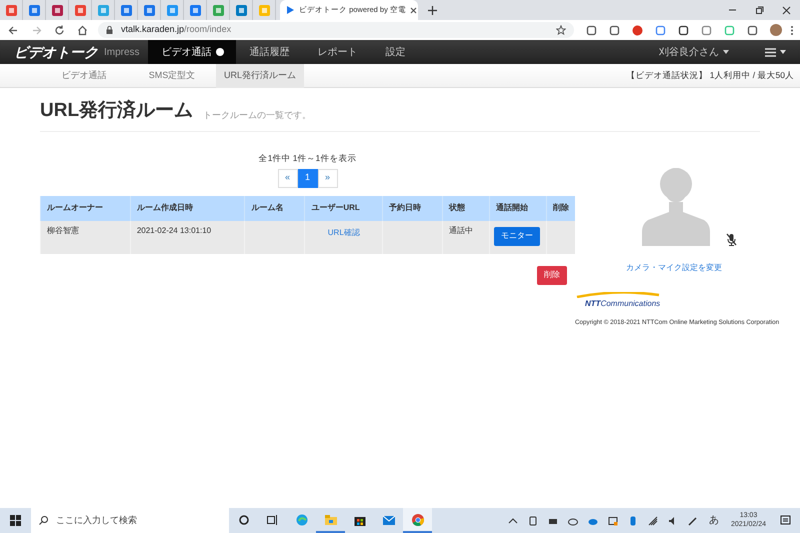 The width and height of the screenshot is (800, 533). What do you see at coordinates (344, 232) in the screenshot?
I see `url-link: URL確認` at bounding box center [344, 232].